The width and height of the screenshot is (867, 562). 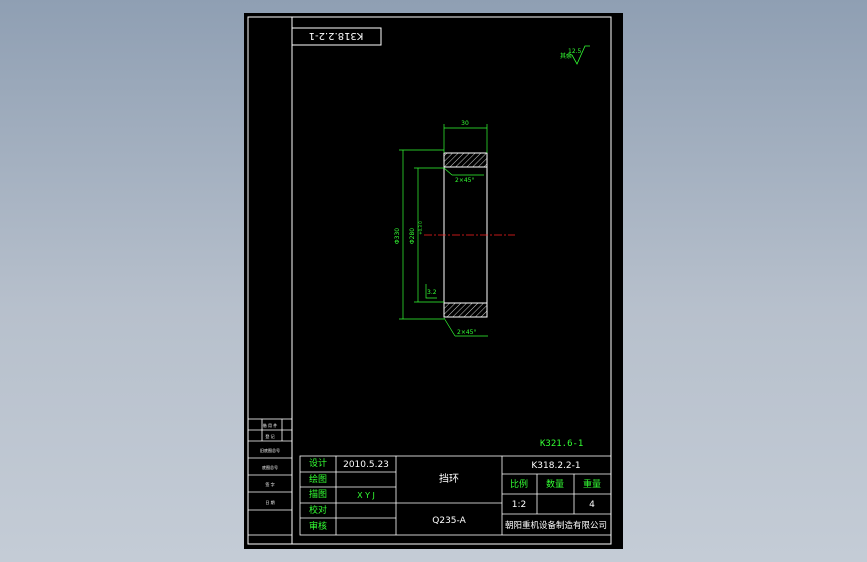 What do you see at coordinates (449, 521) in the screenshot?
I see `material: Q235-A` at bounding box center [449, 521].